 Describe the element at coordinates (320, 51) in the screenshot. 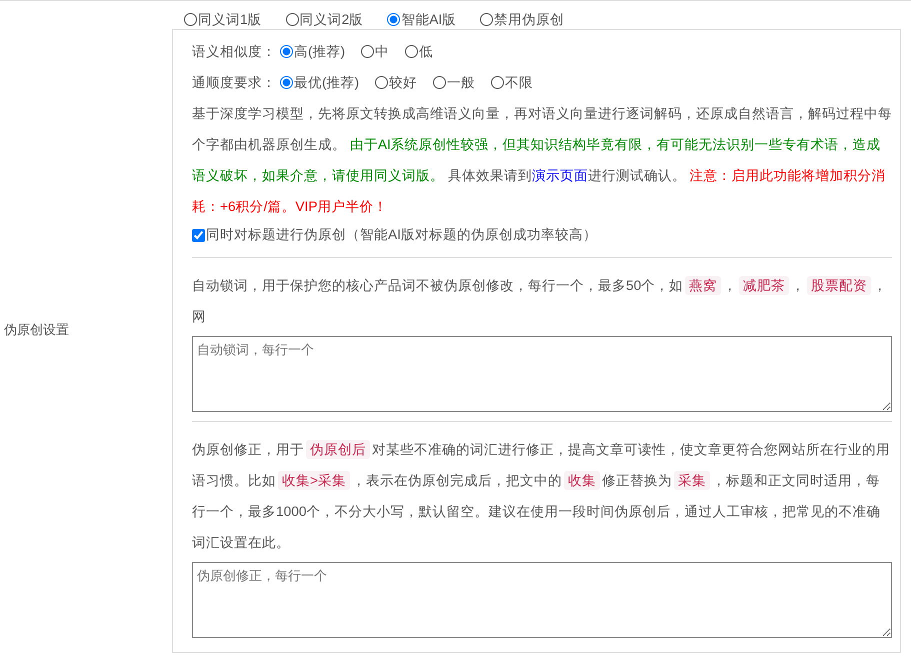

I see `option-label: 高(推荐)` at that location.